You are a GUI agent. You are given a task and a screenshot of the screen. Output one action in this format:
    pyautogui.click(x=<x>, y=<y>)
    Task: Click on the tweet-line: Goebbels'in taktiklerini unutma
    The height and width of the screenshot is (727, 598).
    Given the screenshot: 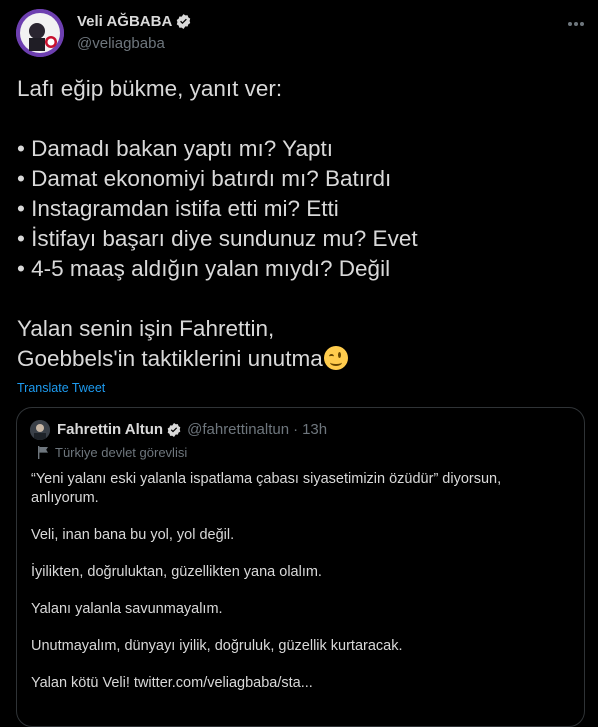 What is the action you would take?
    pyautogui.click(x=170, y=358)
    